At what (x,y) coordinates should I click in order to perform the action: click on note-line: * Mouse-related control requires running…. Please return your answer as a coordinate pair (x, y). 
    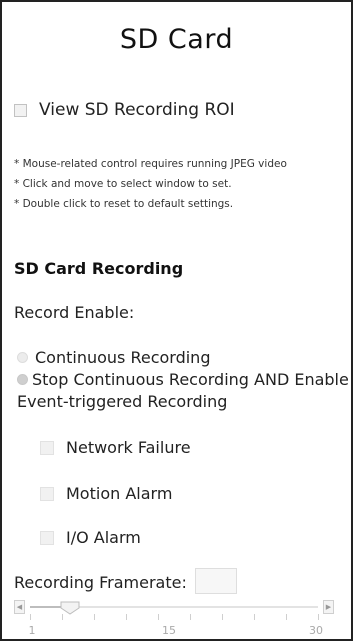
    Looking at the image, I should click on (150, 164).